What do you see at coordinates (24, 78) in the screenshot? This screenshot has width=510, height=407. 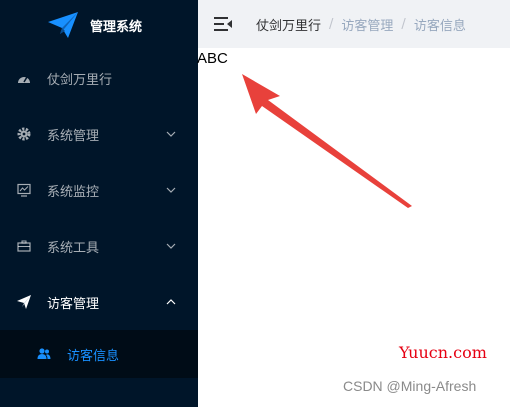 I see `dashboard-icon` at bounding box center [24, 78].